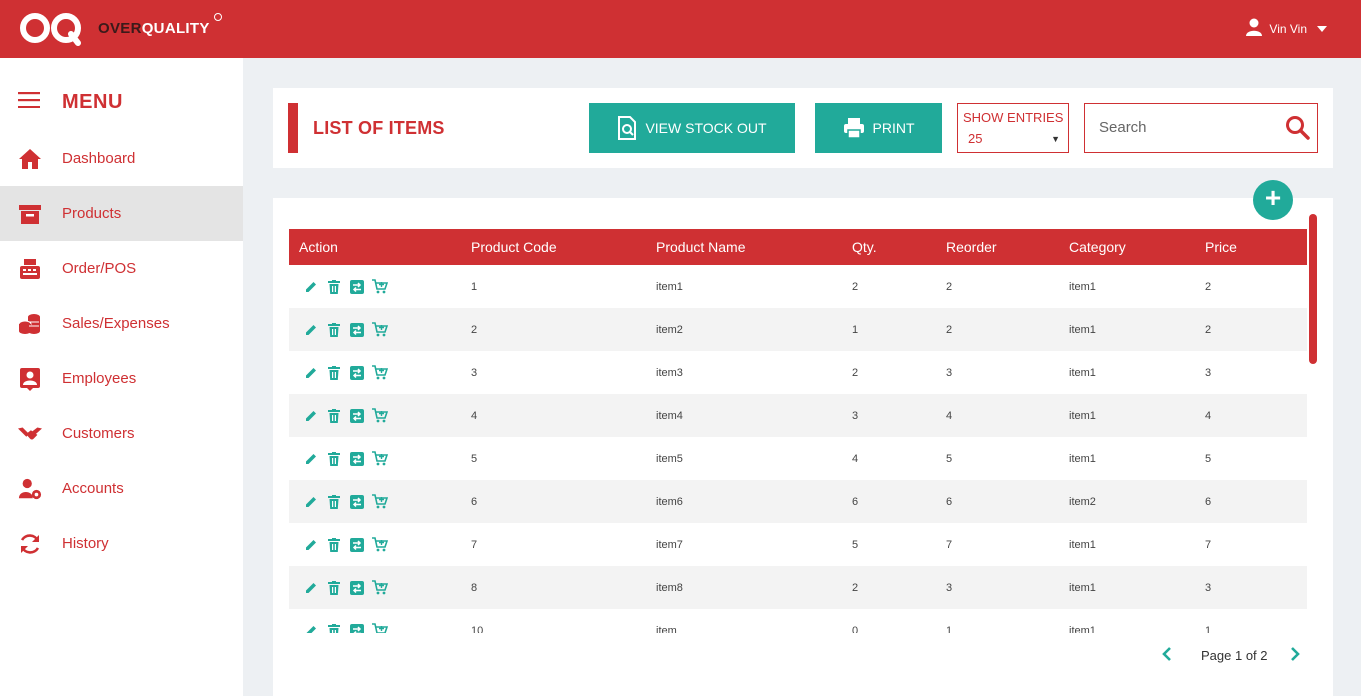  Describe the element at coordinates (855, 286) in the screenshot. I see `cell-qty: 2` at that location.